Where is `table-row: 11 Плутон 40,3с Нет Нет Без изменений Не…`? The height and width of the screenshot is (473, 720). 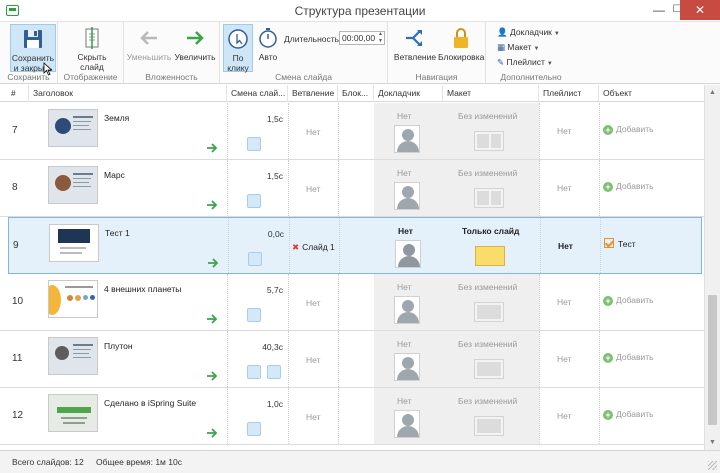 table-row: 11 Плутон 40,3с Нет Нет Без изменений Не… is located at coordinates (352, 359).